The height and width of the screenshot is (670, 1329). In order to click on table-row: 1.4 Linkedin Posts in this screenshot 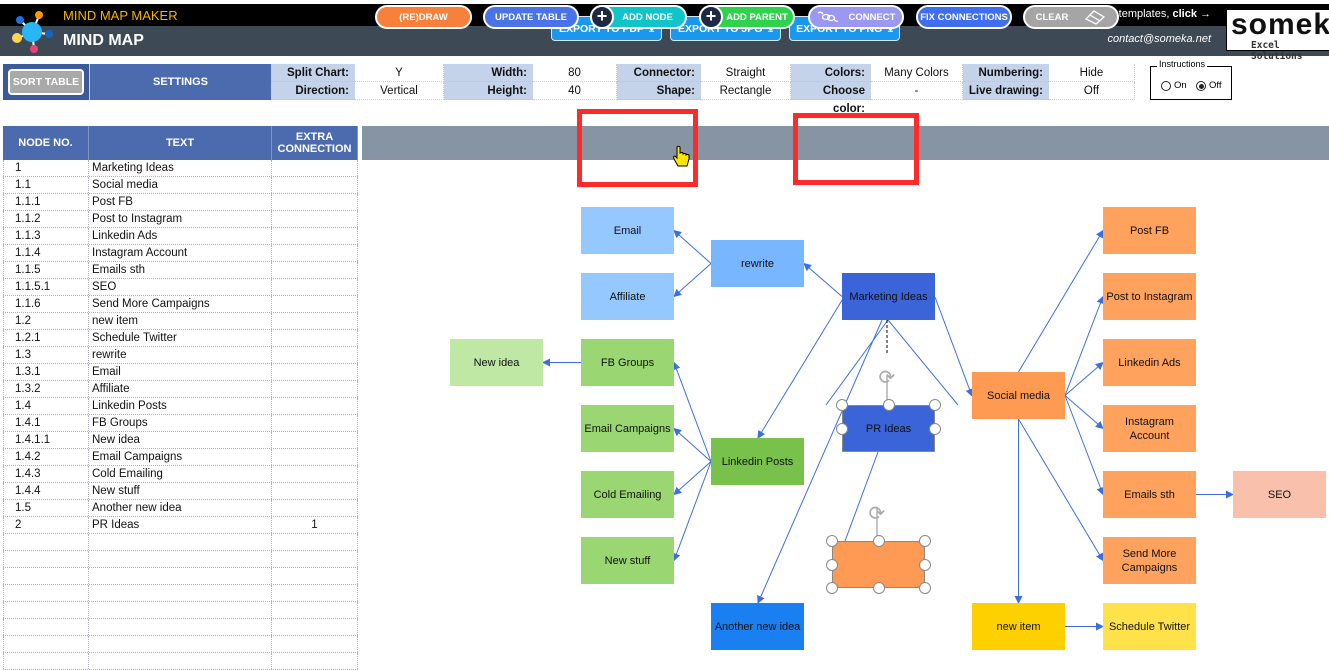, I will do `click(180, 406)`.